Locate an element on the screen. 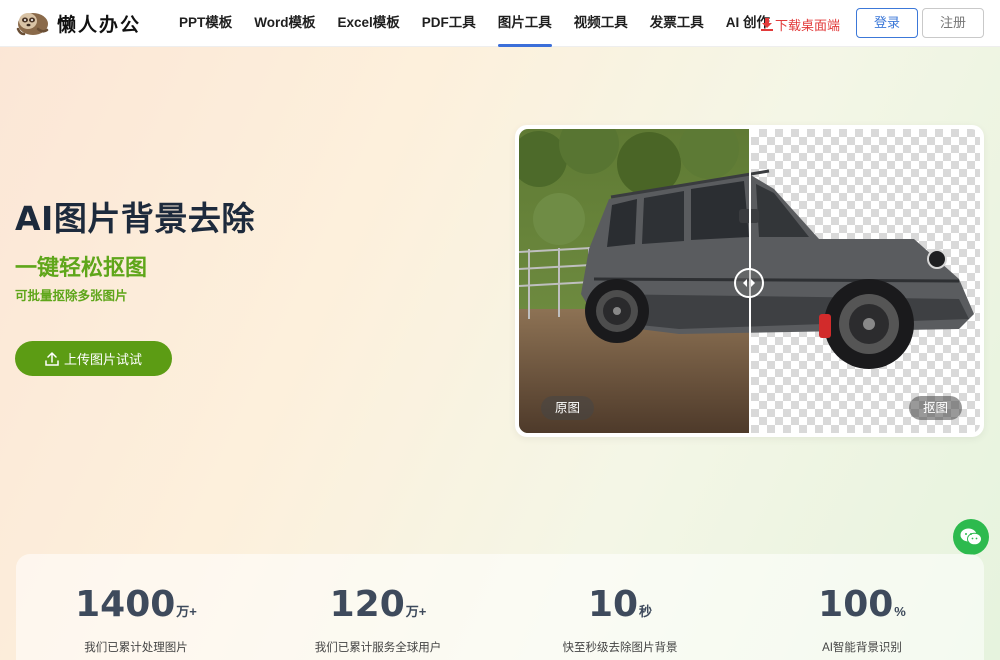 The width and height of the screenshot is (1000, 660). upload-image-button: 上传图片试试 is located at coordinates (93, 358).